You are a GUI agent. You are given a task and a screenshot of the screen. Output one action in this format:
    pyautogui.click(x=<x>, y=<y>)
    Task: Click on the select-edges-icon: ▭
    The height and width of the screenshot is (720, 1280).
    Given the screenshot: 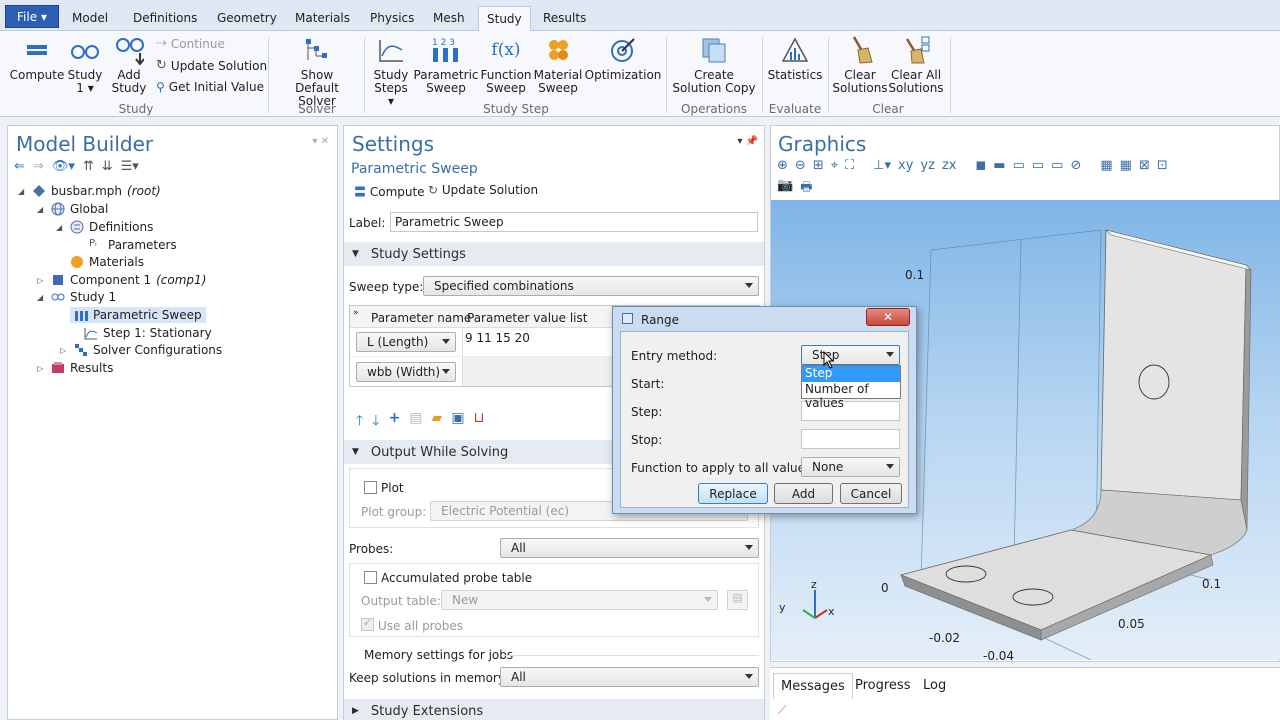 What is the action you would take?
    pyautogui.click(x=1038, y=165)
    